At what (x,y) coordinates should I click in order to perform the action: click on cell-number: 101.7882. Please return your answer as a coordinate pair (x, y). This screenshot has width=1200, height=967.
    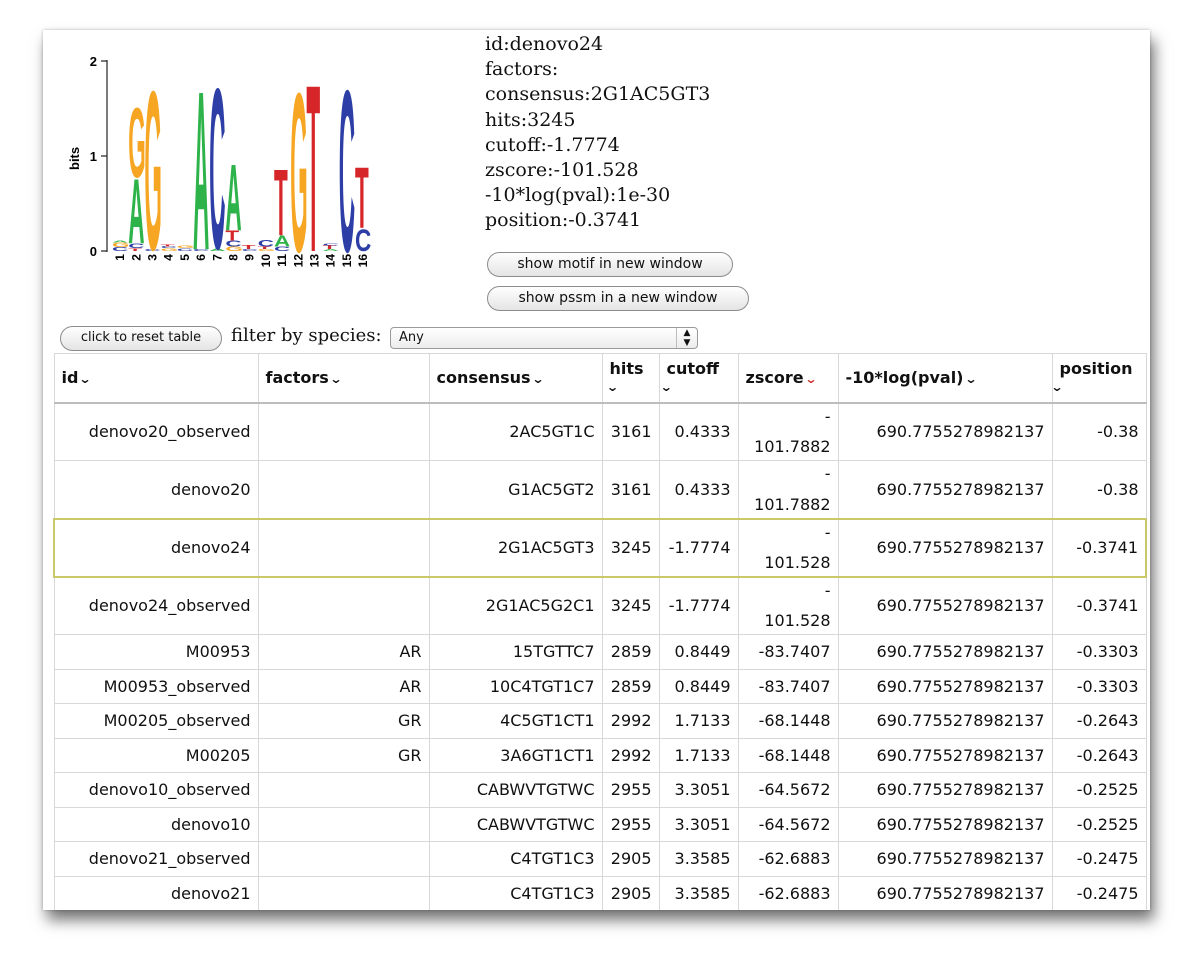
    Looking at the image, I should click on (792, 504).